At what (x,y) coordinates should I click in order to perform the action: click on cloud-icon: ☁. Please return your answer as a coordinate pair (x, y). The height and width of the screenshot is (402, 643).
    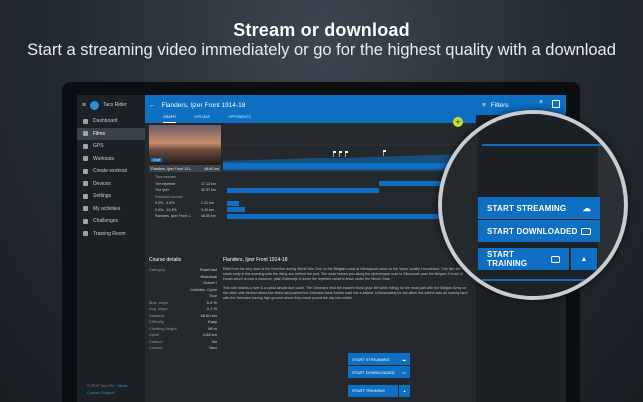
    Looking at the image, I should click on (404, 359).